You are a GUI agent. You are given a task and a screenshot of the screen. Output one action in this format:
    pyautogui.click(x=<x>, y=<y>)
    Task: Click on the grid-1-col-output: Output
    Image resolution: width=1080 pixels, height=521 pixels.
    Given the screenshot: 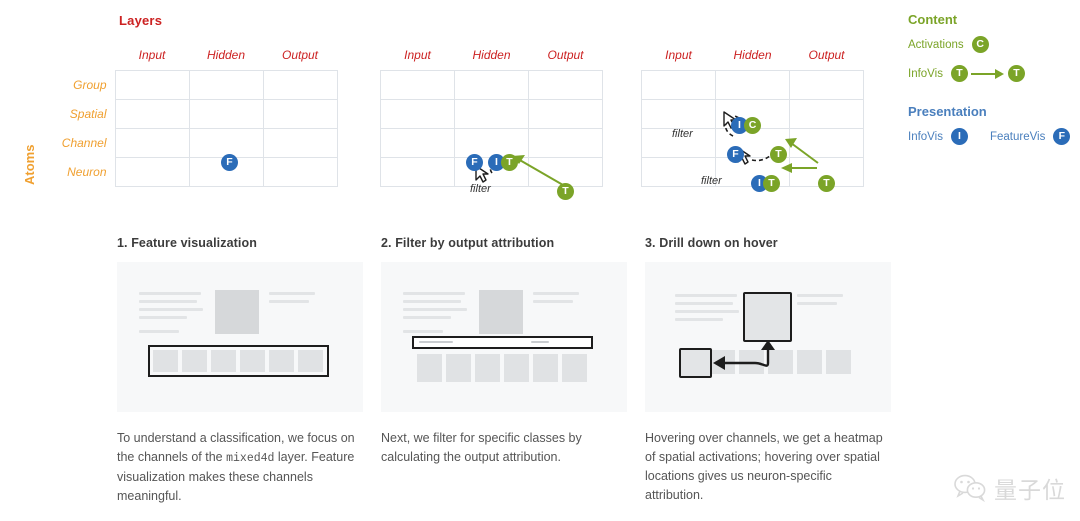 What is the action you would take?
    pyautogui.click(x=300, y=55)
    